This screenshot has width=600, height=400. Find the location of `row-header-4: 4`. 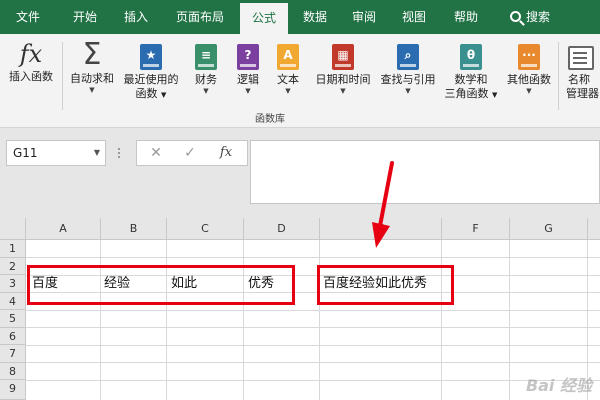

row-header-4: 4 is located at coordinates (13, 301).